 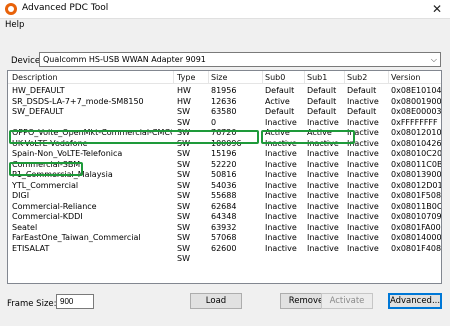 What do you see at coordinates (225, 26) in the screenshot?
I see `menu-bar: Help` at bounding box center [225, 26].